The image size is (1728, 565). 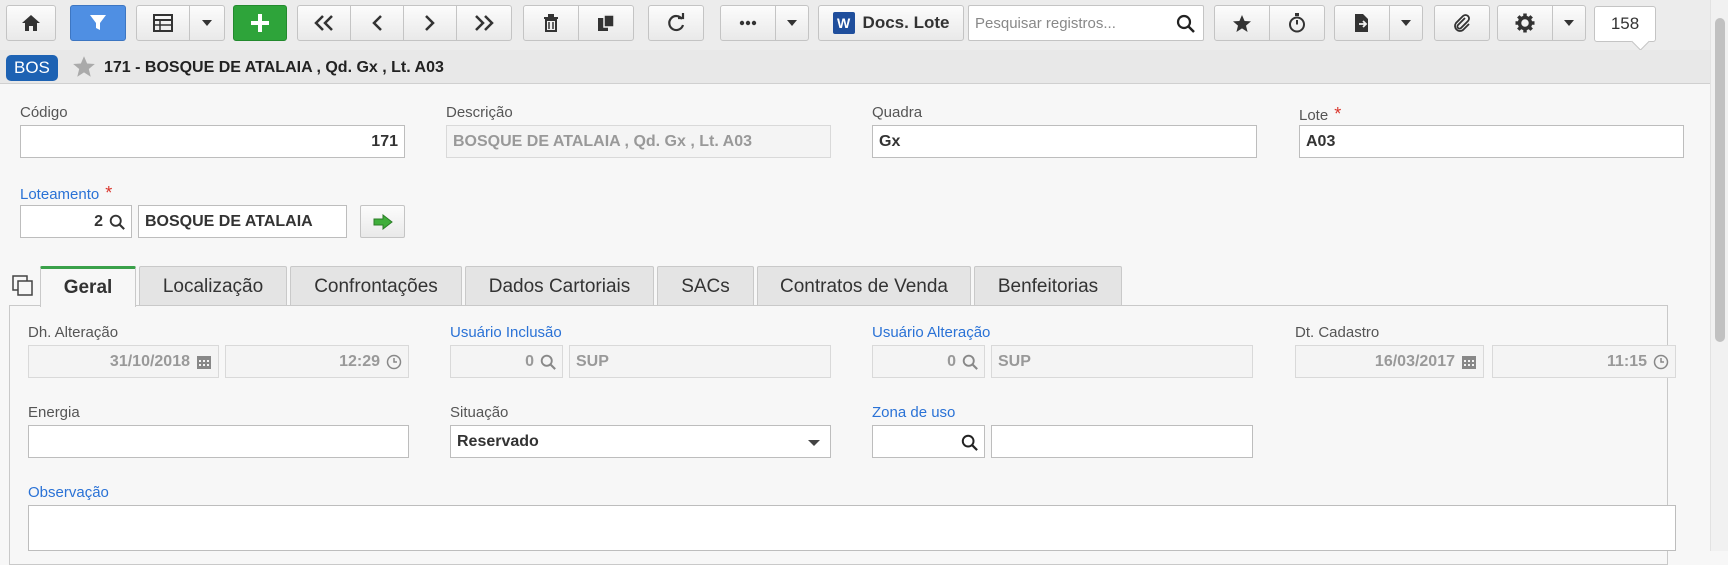 What do you see at coordinates (66, 193) in the screenshot?
I see `loteamento-label: Loteamento *` at bounding box center [66, 193].